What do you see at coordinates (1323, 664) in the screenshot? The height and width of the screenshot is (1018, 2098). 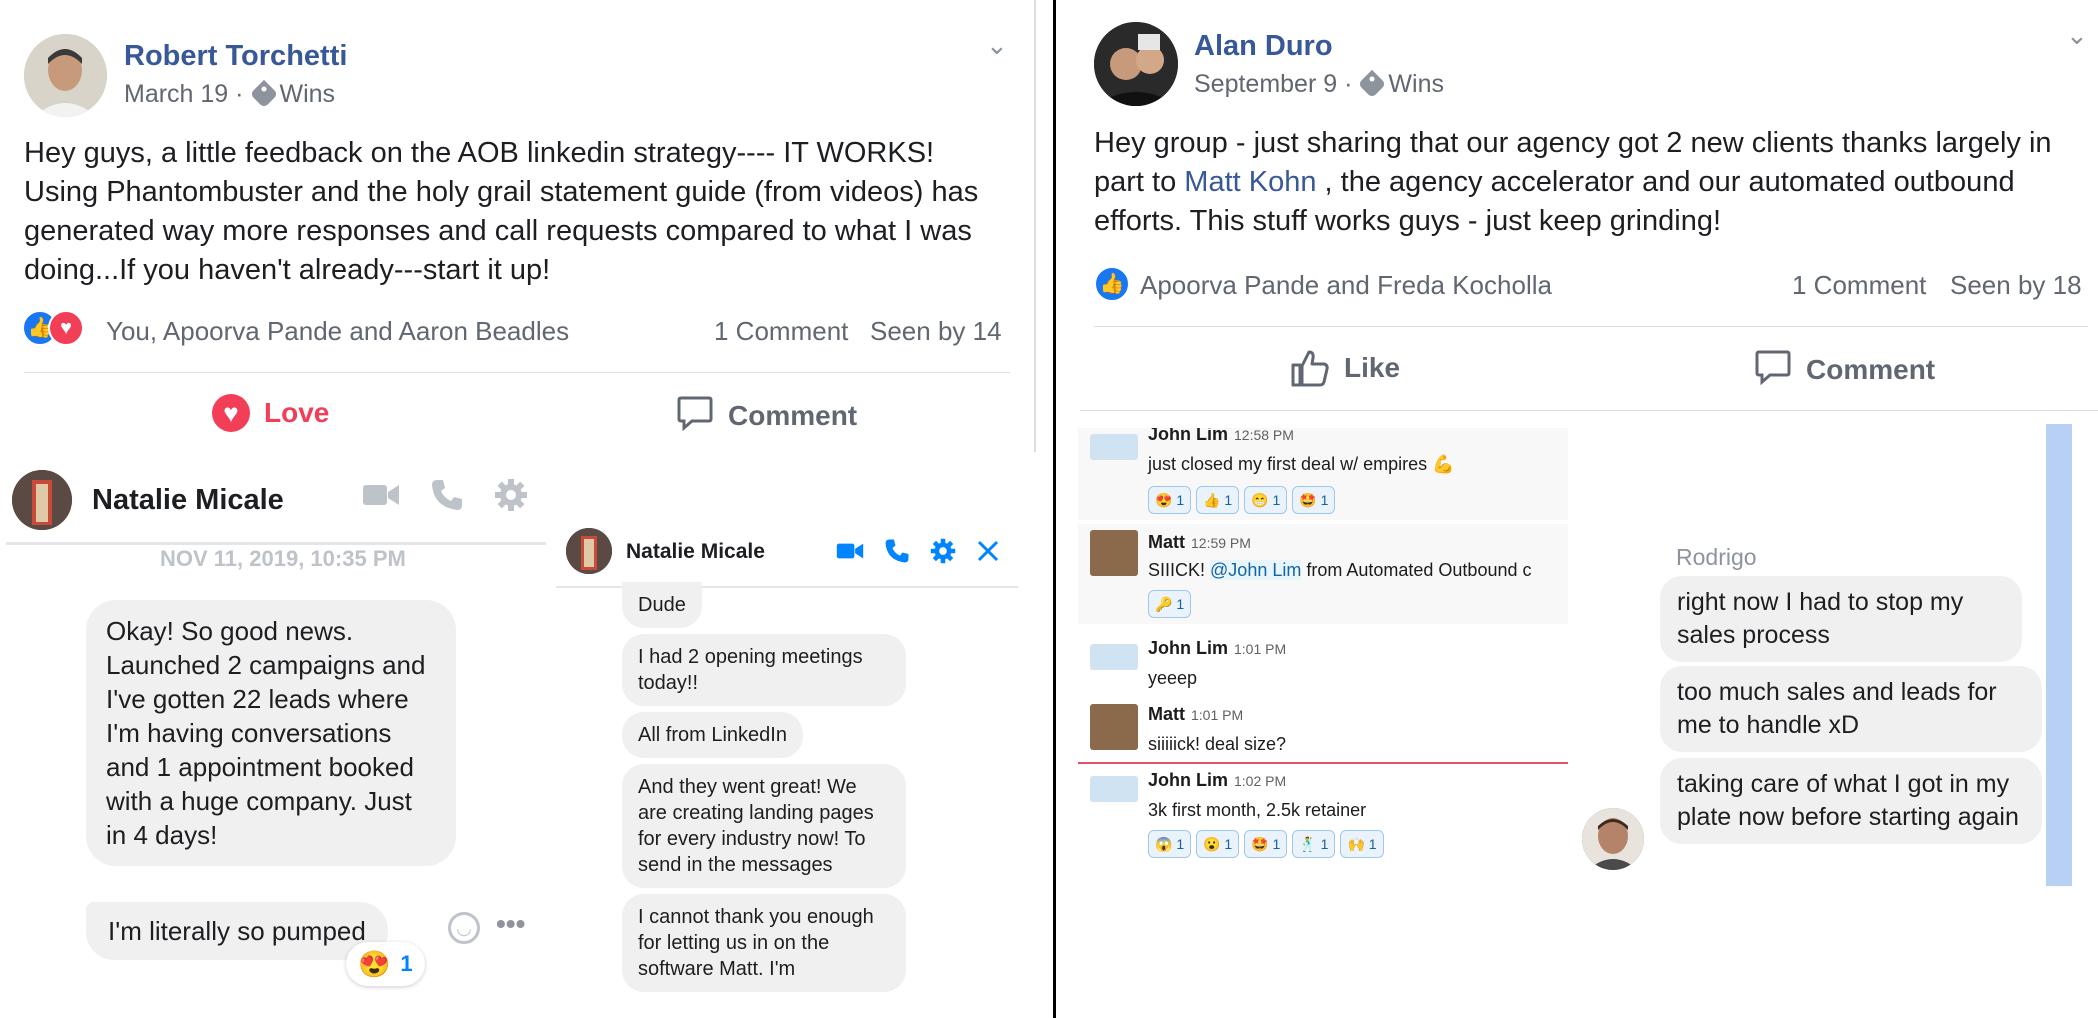 I see `slack-message: John Lim 1:01 PM yeeep` at bounding box center [1323, 664].